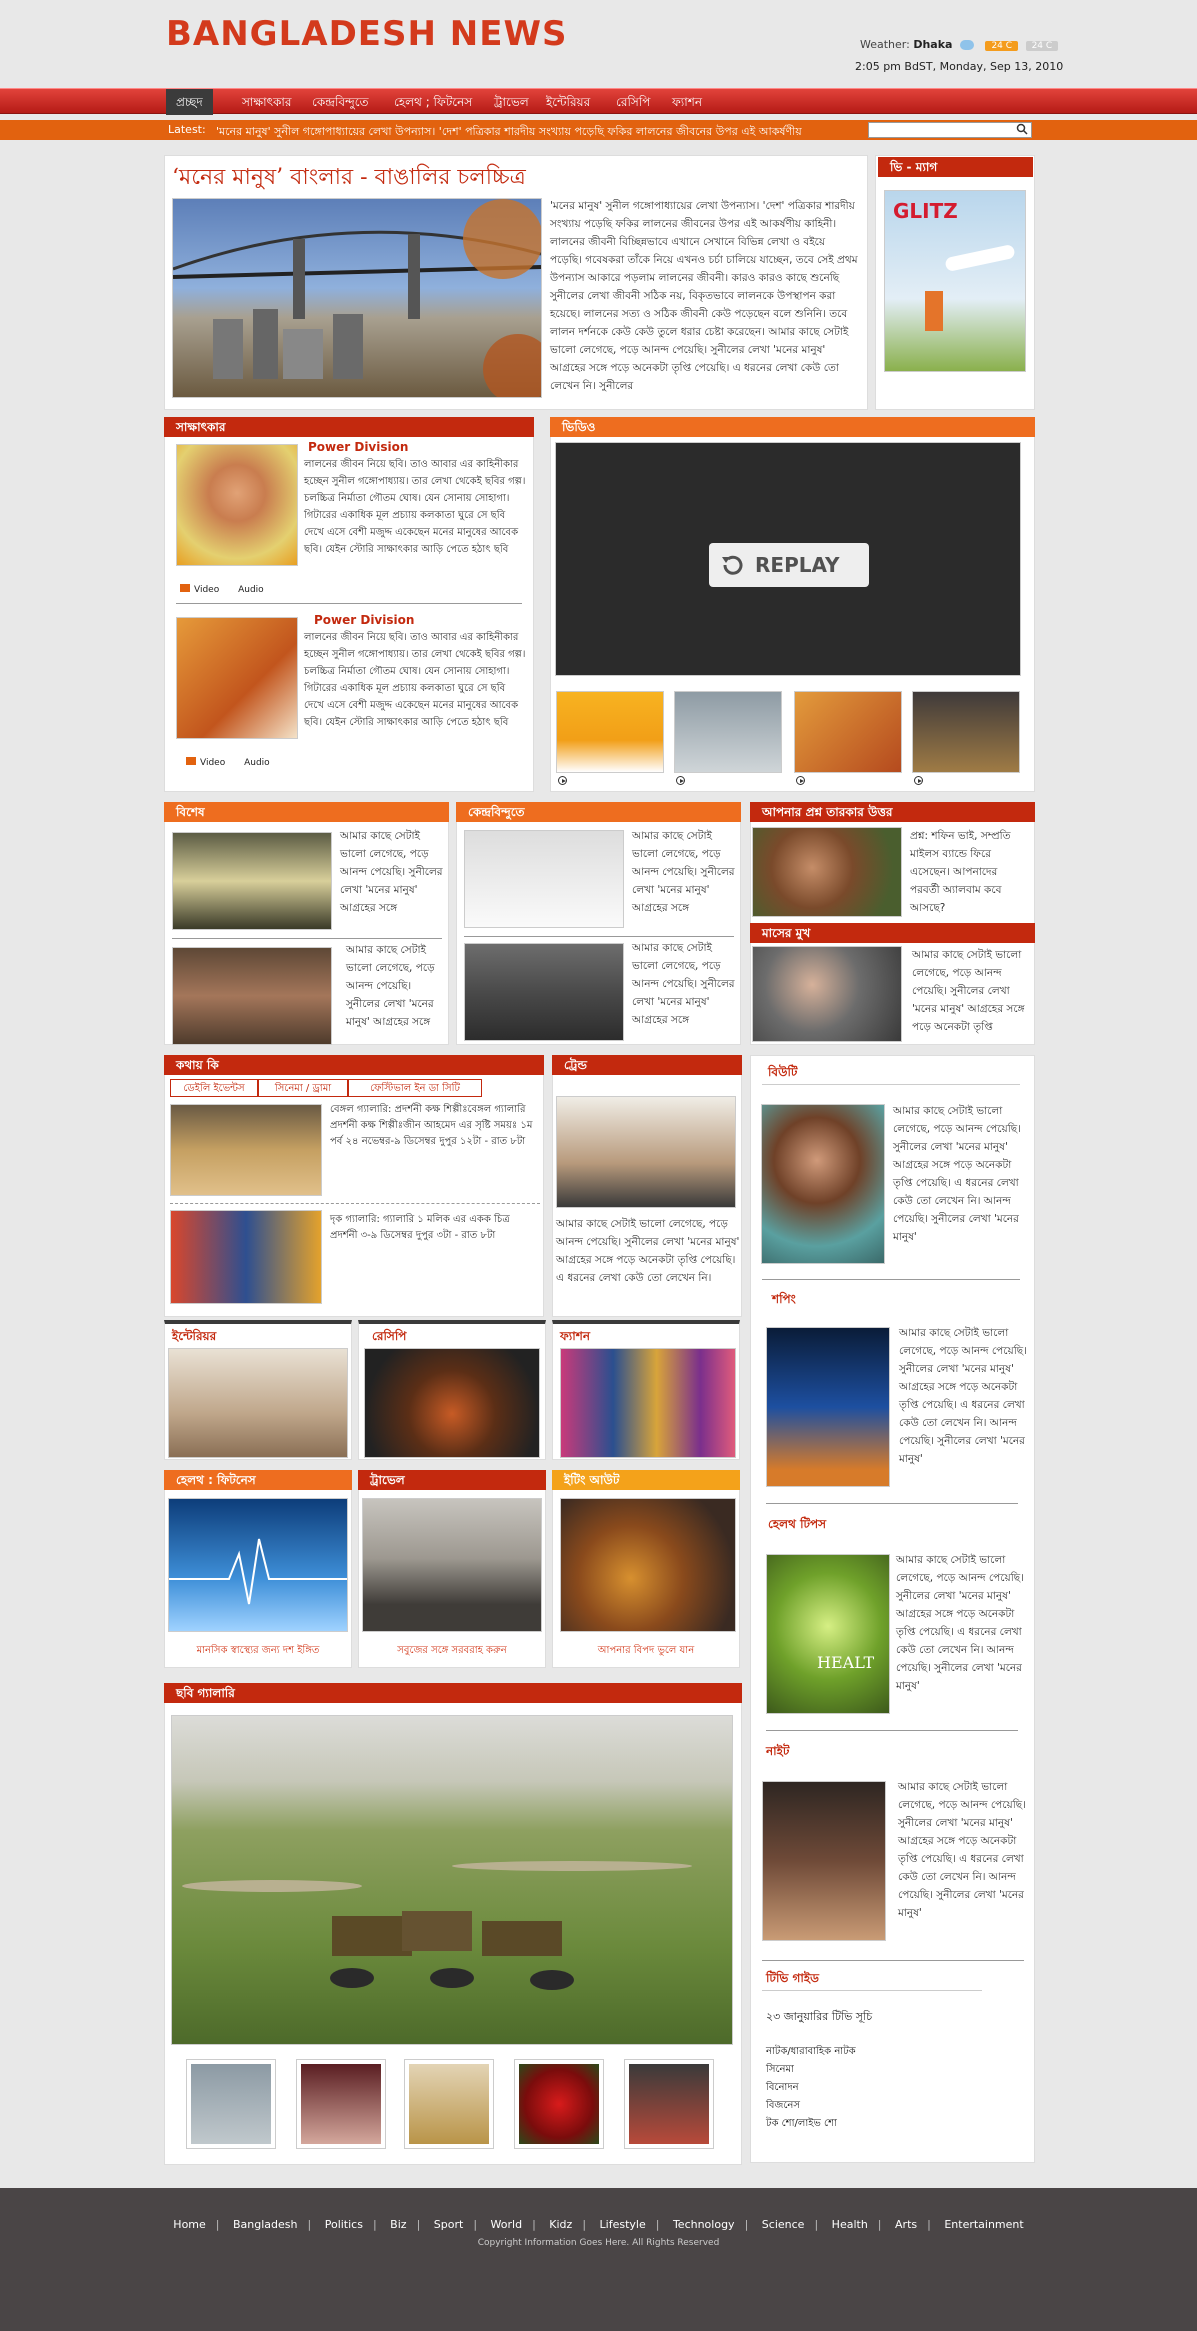 This screenshot has width=1197, height=2331. I want to click on footer-link-sport: Sport, so click(449, 2224).